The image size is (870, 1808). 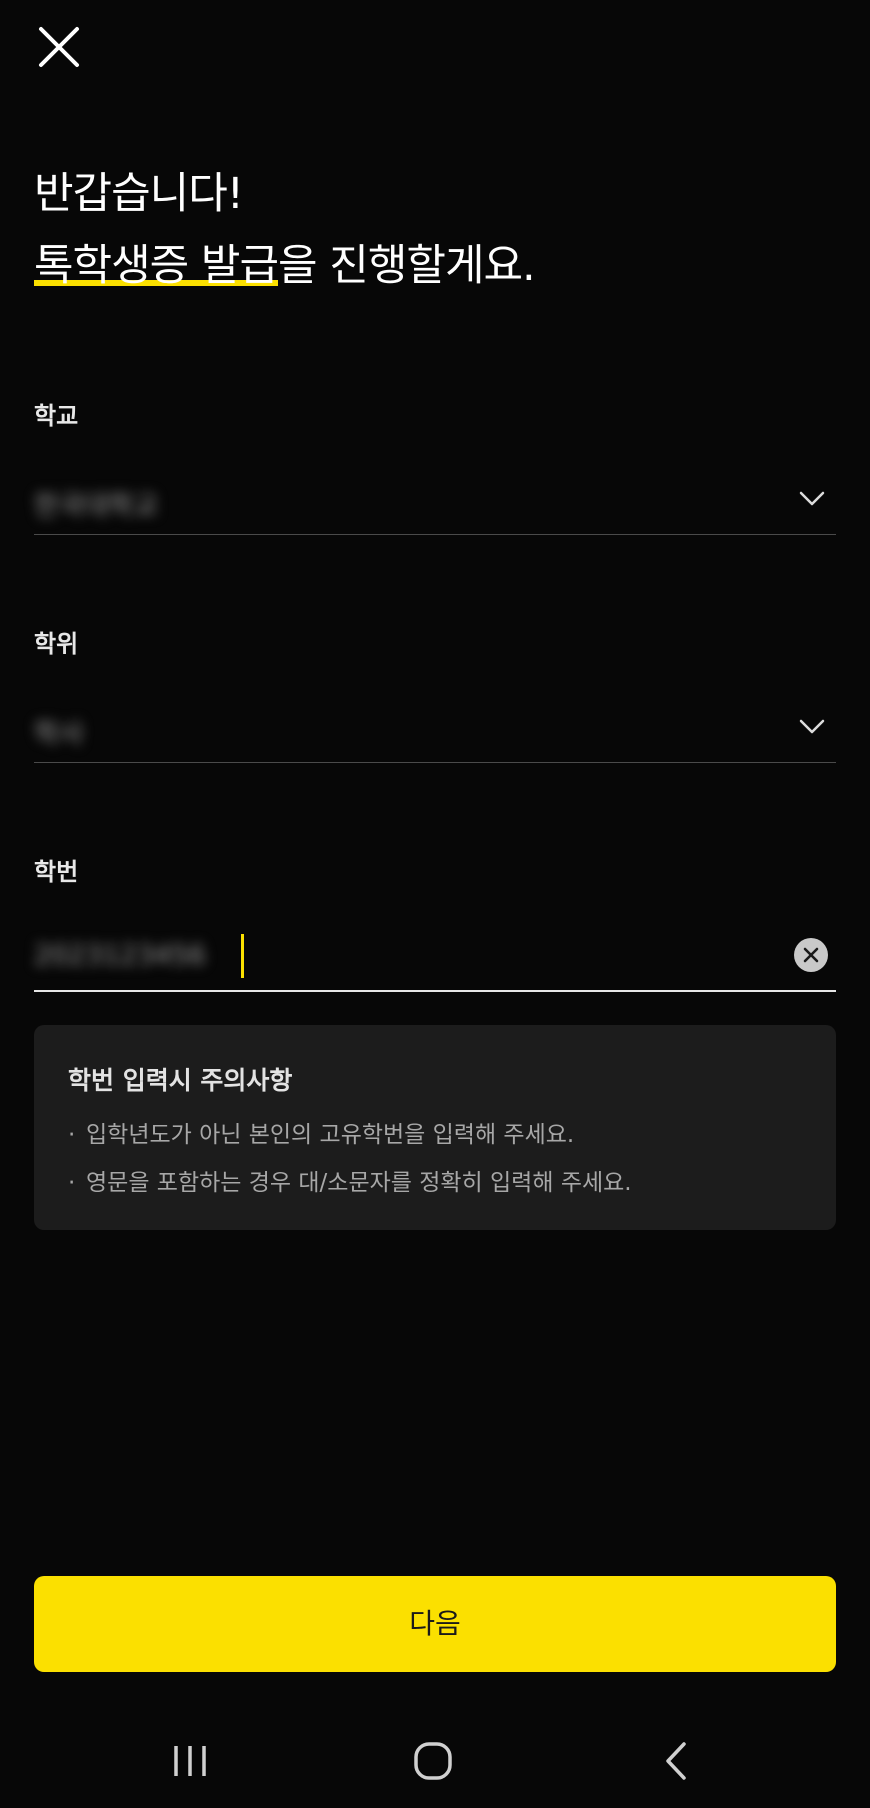 I want to click on degree-value: 학사, so click(x=59, y=734).